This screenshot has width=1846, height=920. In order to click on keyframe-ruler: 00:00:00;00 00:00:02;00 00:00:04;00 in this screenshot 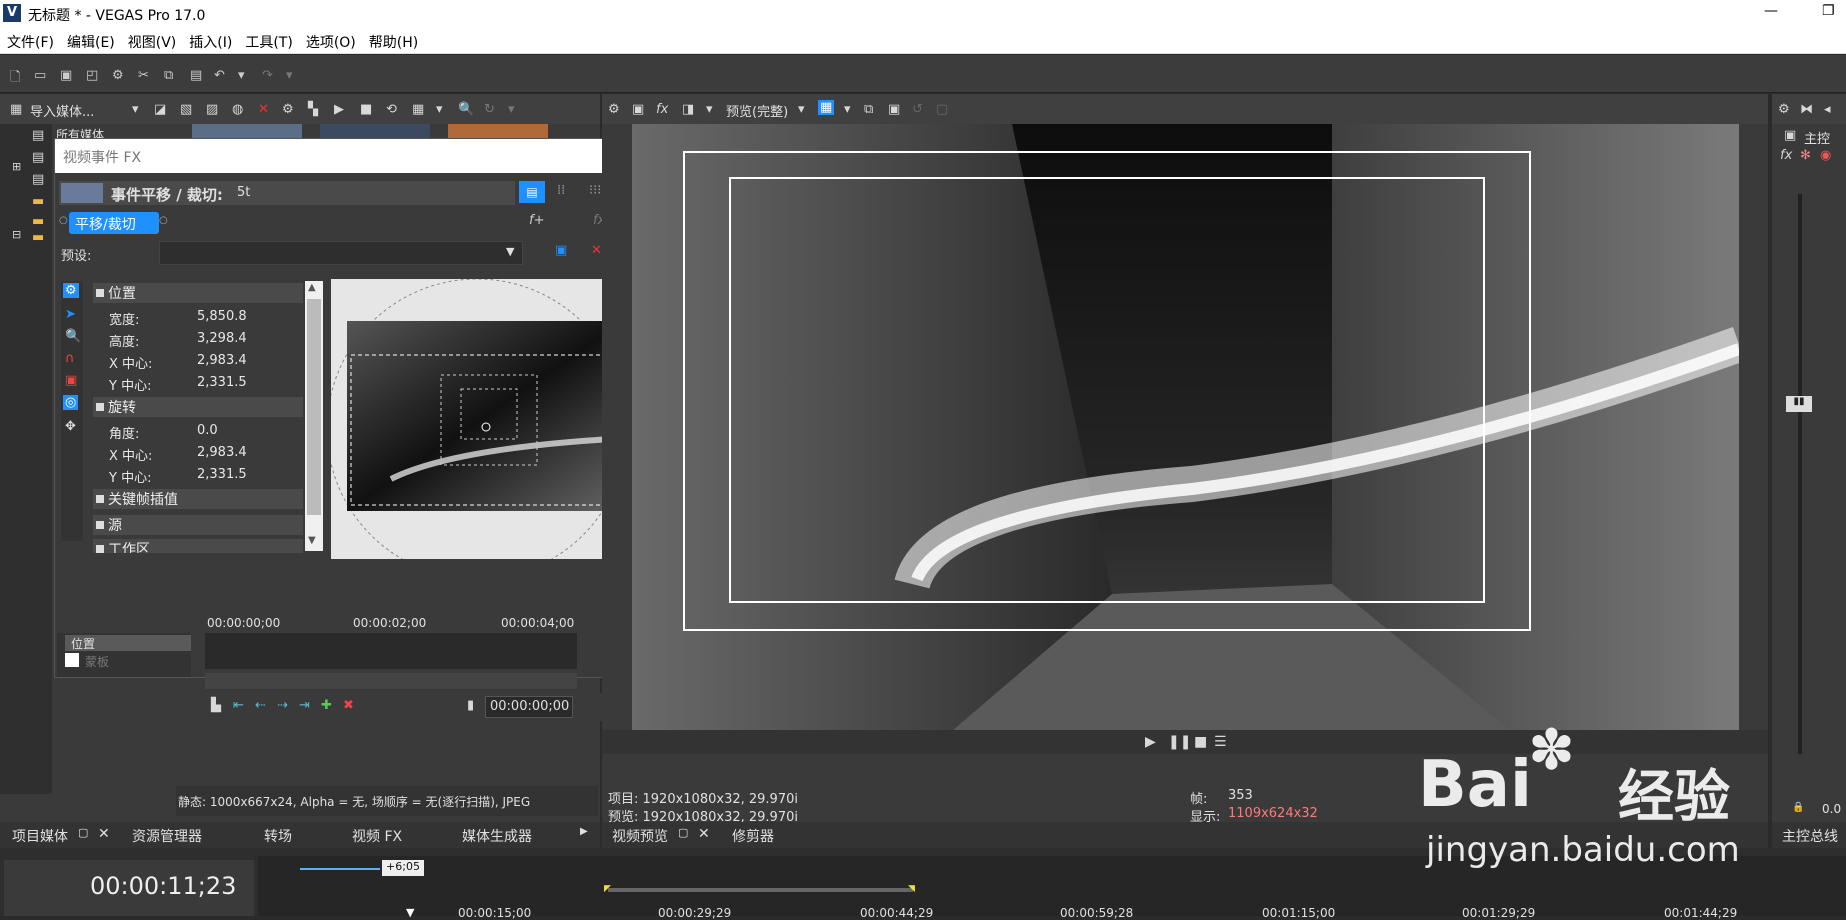, I will do `click(398, 624)`.